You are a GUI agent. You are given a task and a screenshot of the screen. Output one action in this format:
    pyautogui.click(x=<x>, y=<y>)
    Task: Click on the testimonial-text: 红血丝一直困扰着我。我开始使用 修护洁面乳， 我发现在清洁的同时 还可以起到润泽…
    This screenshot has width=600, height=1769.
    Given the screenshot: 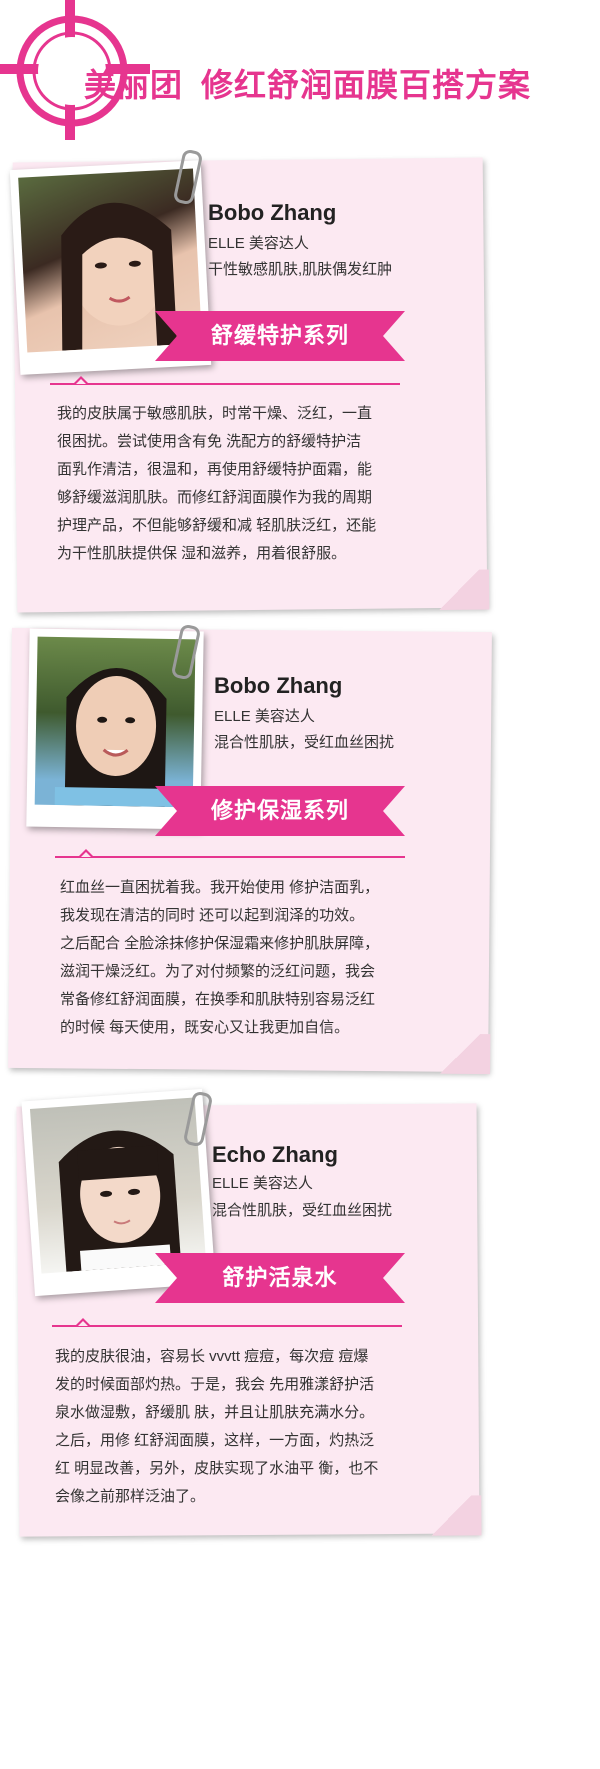 What is the action you would take?
    pyautogui.click(x=219, y=958)
    